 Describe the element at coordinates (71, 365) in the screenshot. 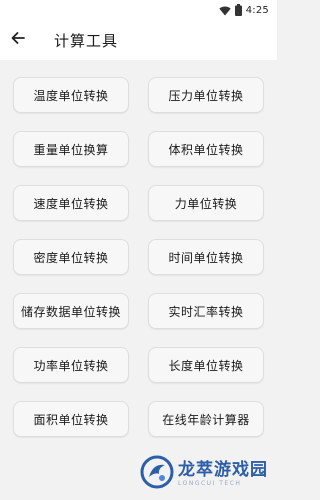

I see `power-converter-button: 功率单位转换` at that location.